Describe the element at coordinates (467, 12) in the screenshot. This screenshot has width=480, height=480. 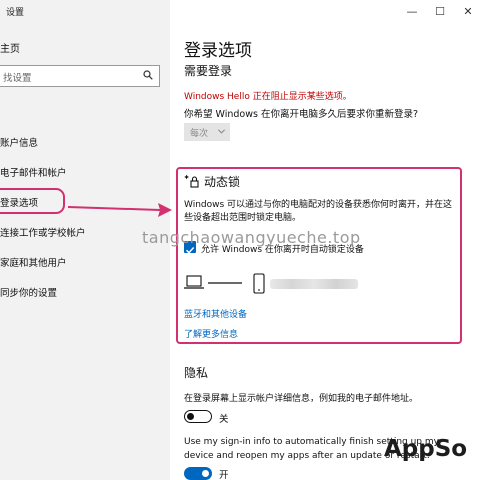
I see `close-button: ✕` at that location.